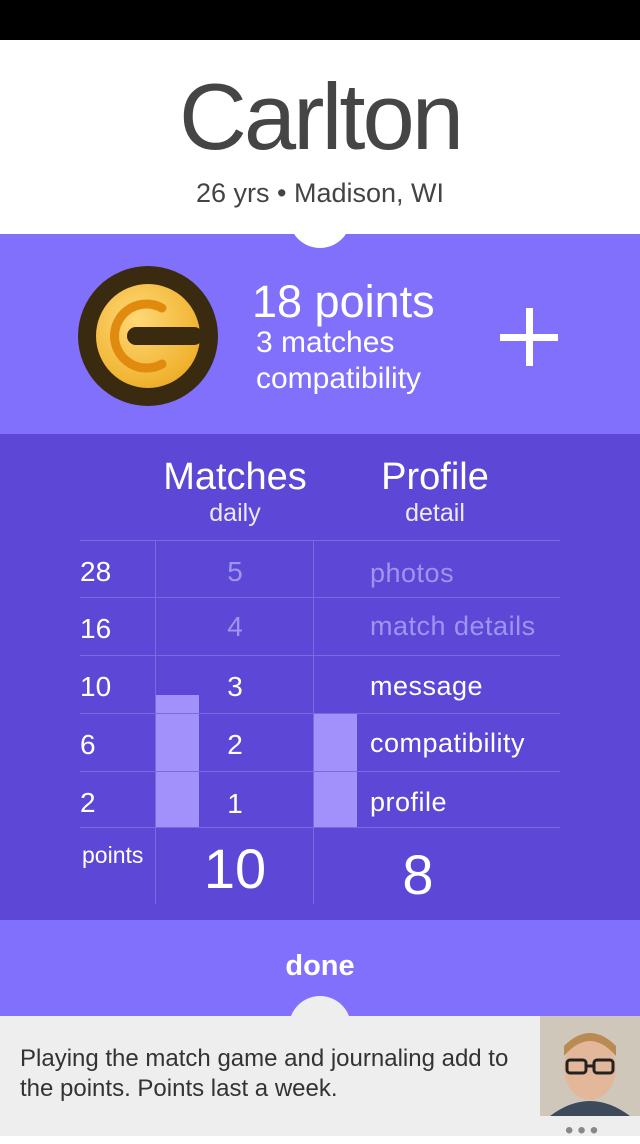 The image size is (640, 1144). Describe the element at coordinates (583, 1131) in the screenshot. I see `more-icon: •••` at that location.